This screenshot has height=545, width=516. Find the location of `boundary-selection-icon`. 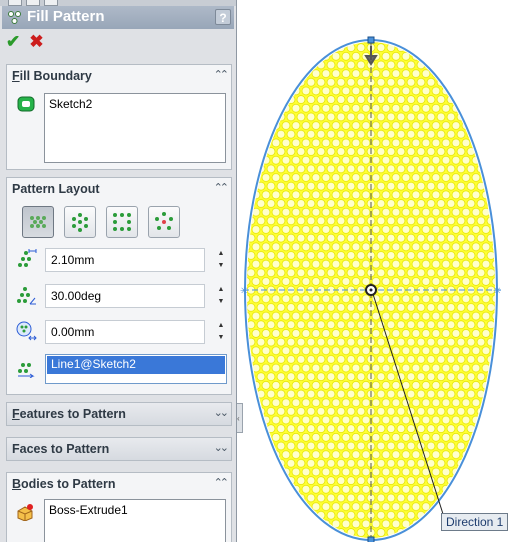

boundary-selection-icon is located at coordinates (26, 104).